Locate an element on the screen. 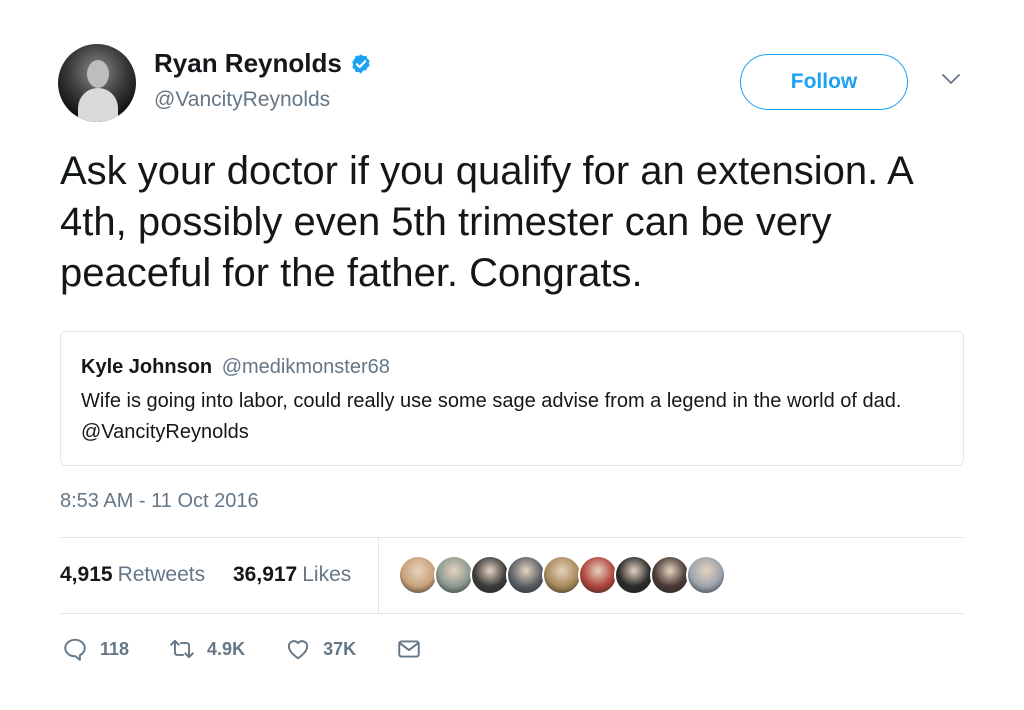 The width and height of the screenshot is (1024, 710). retweet-count: 4.9K is located at coordinates (226, 648).